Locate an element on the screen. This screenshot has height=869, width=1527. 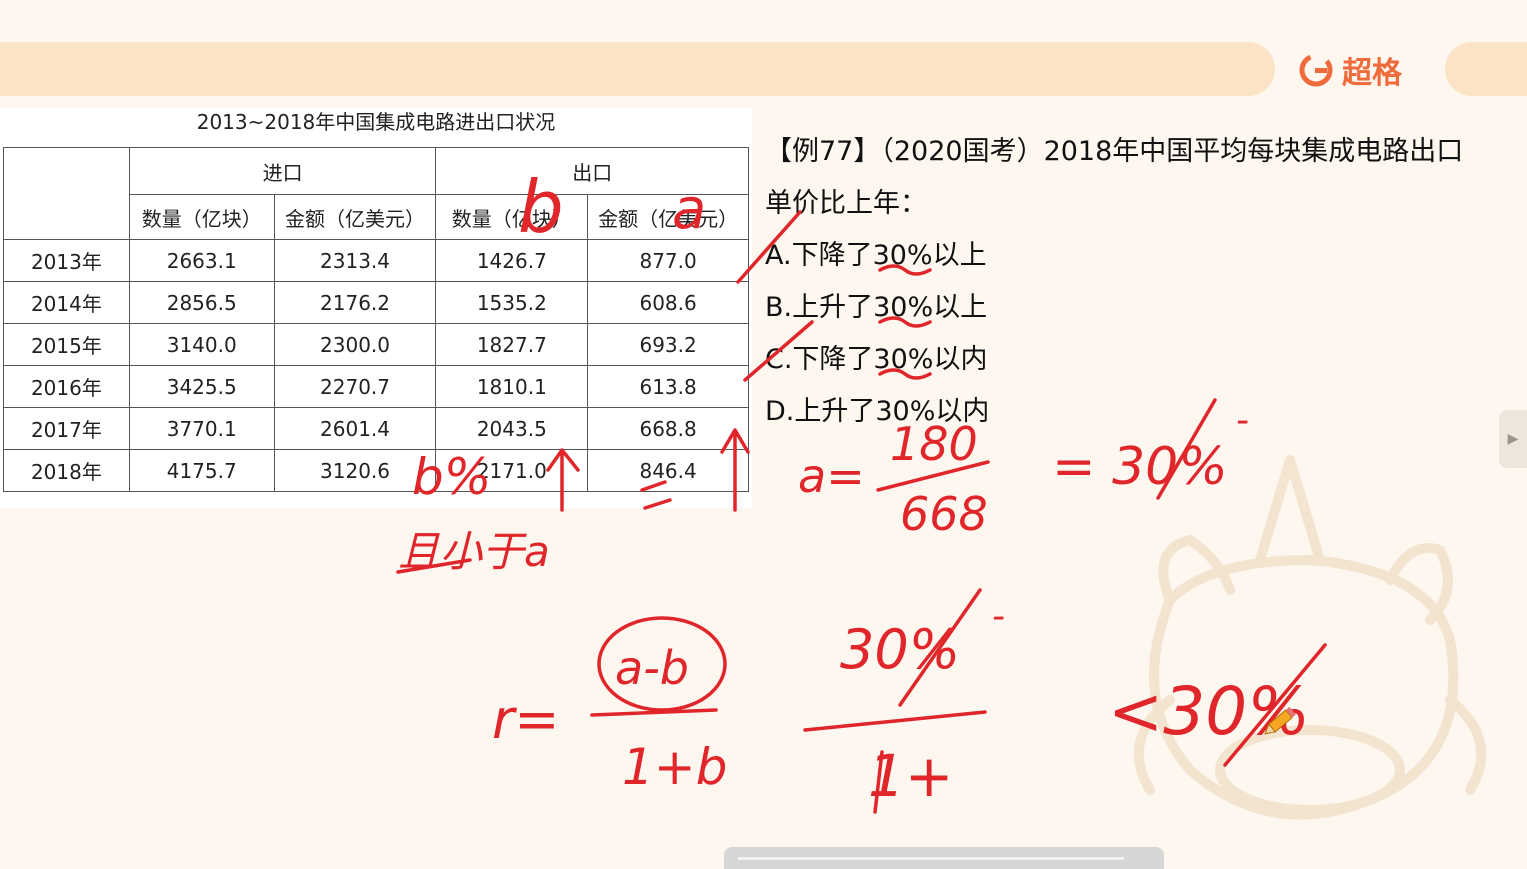
cell-import-amt: 2313.4 is located at coordinates (355, 260).